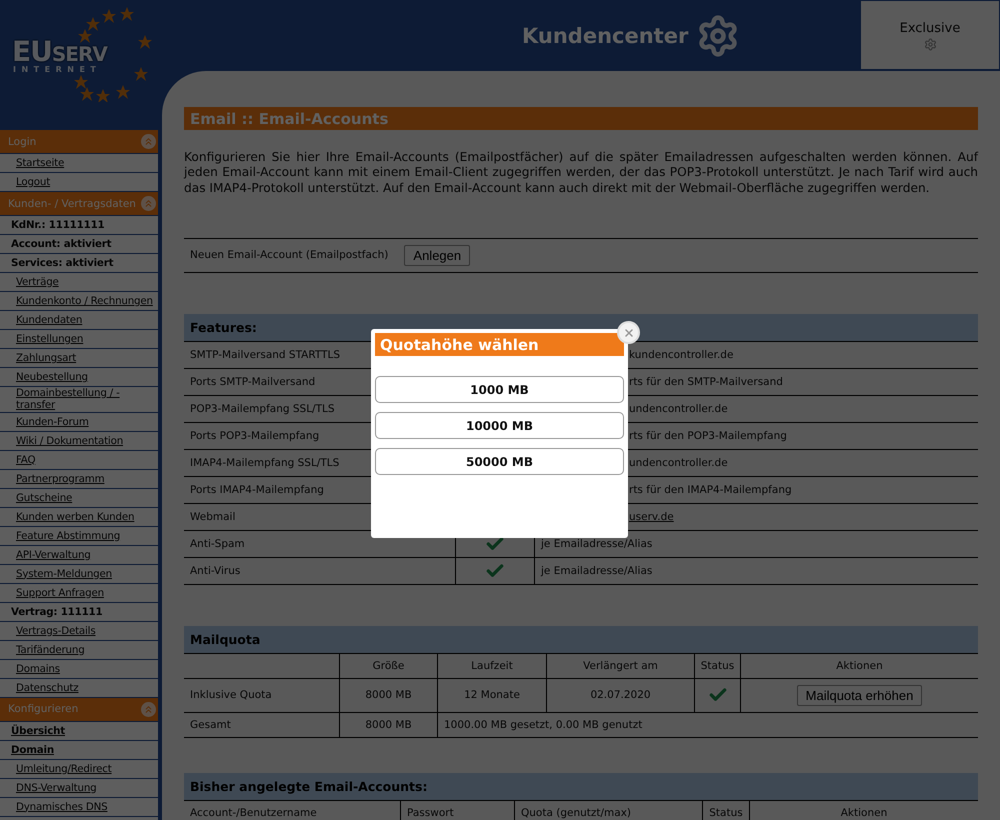 This screenshot has height=820, width=1000. What do you see at coordinates (253, 812) in the screenshot?
I see `column-header: Account-/Benutzername` at bounding box center [253, 812].